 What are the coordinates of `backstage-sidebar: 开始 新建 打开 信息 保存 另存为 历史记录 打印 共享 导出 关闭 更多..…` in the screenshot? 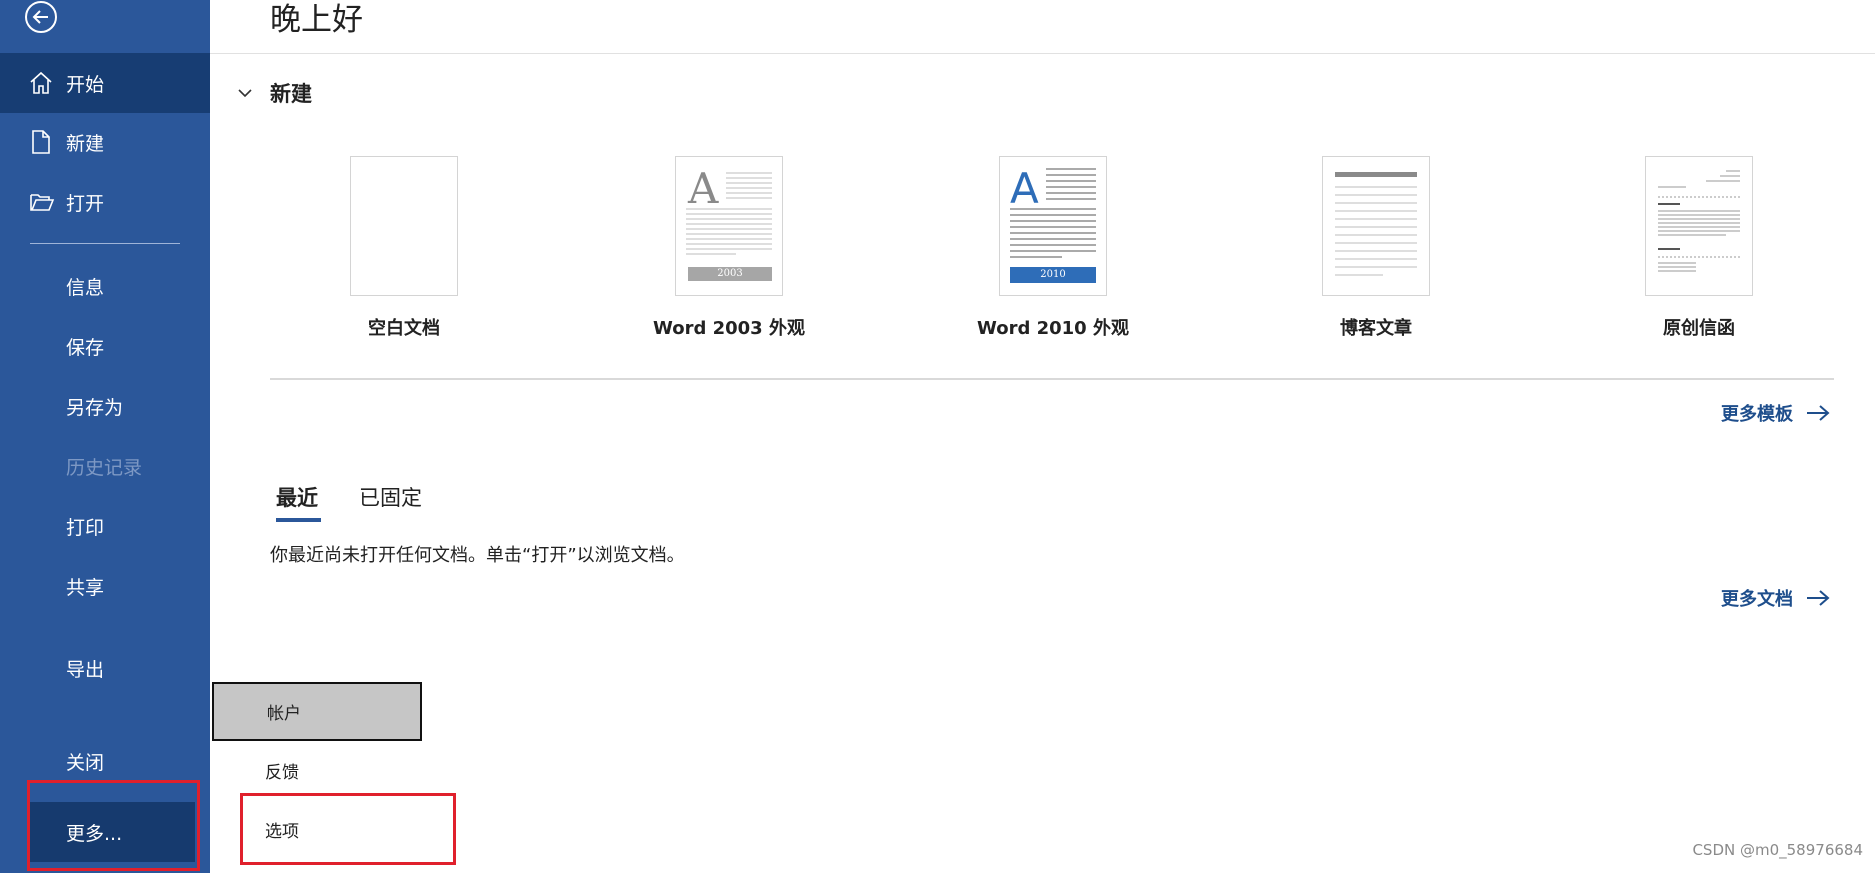 It's located at (105, 436).